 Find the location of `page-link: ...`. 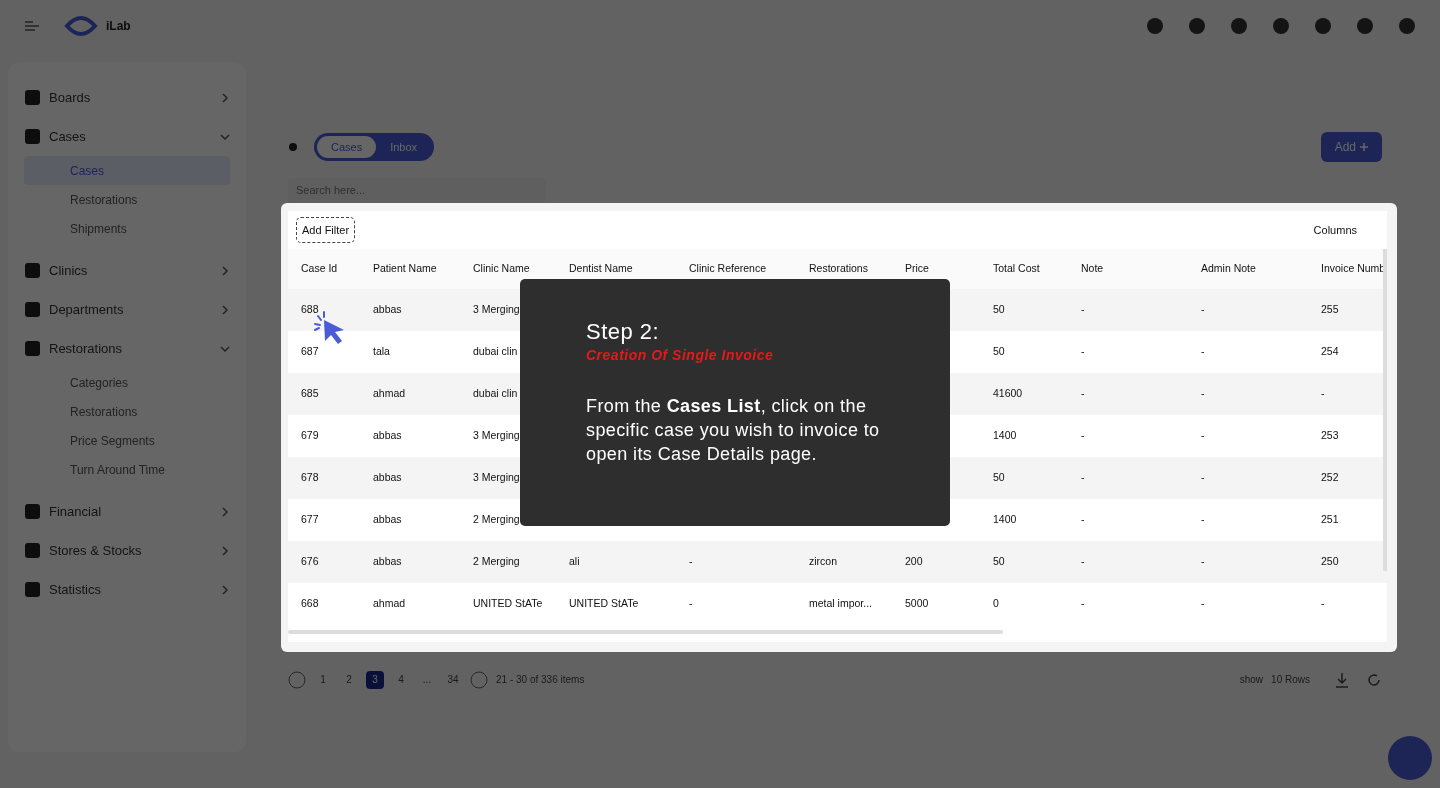

page-link: ... is located at coordinates (427, 679).